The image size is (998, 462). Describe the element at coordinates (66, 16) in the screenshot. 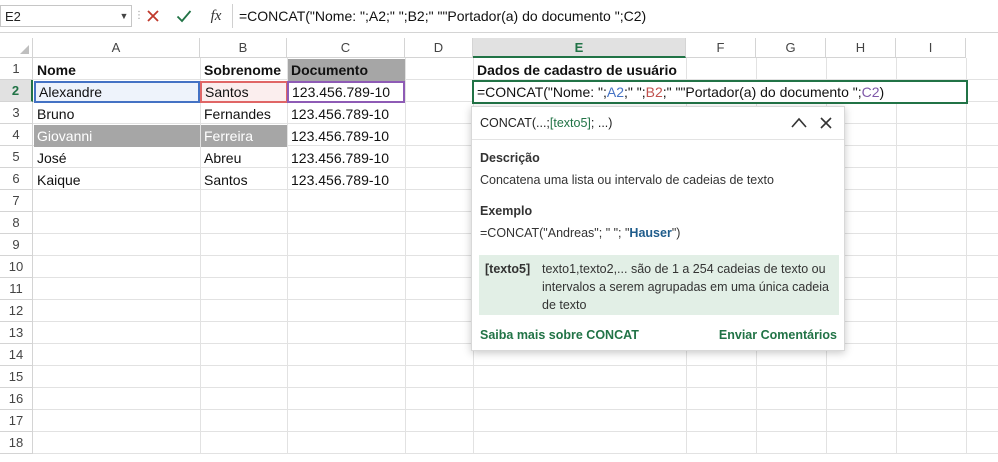

I see `name-box: E2 ▼` at that location.